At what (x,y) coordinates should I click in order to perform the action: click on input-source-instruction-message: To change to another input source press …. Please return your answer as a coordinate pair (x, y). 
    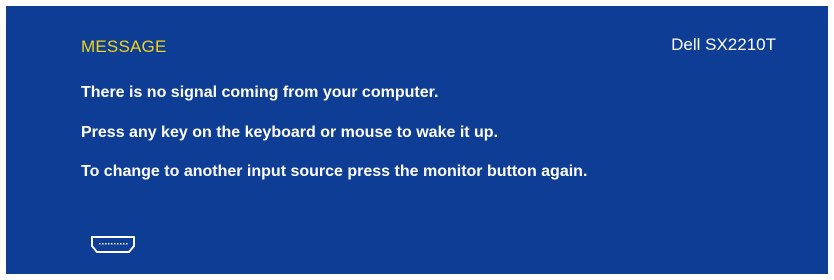
    Looking at the image, I should click on (334, 171).